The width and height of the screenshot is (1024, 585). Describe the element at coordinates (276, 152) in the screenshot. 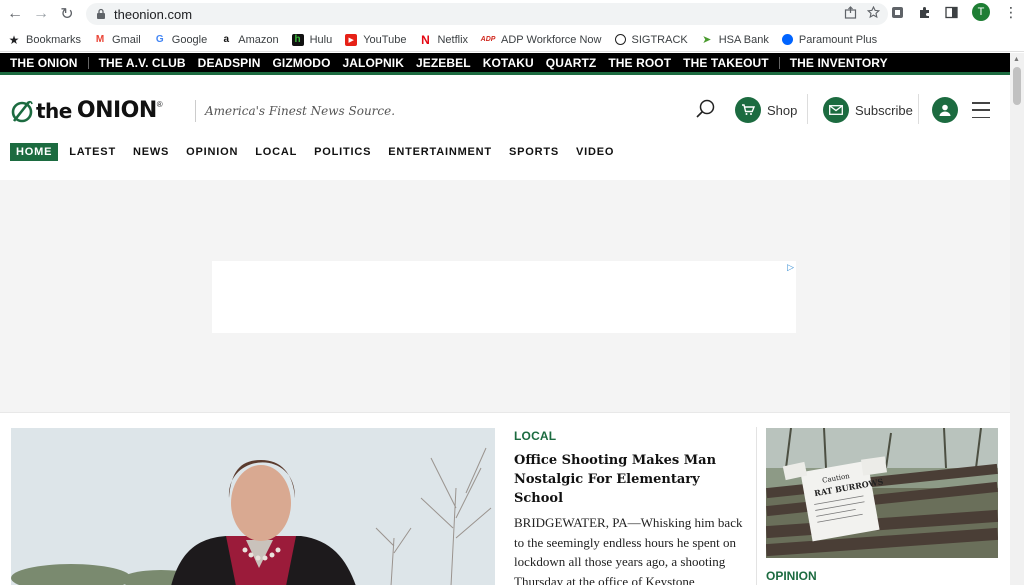

I see `section-tab-local: LOCAL` at that location.